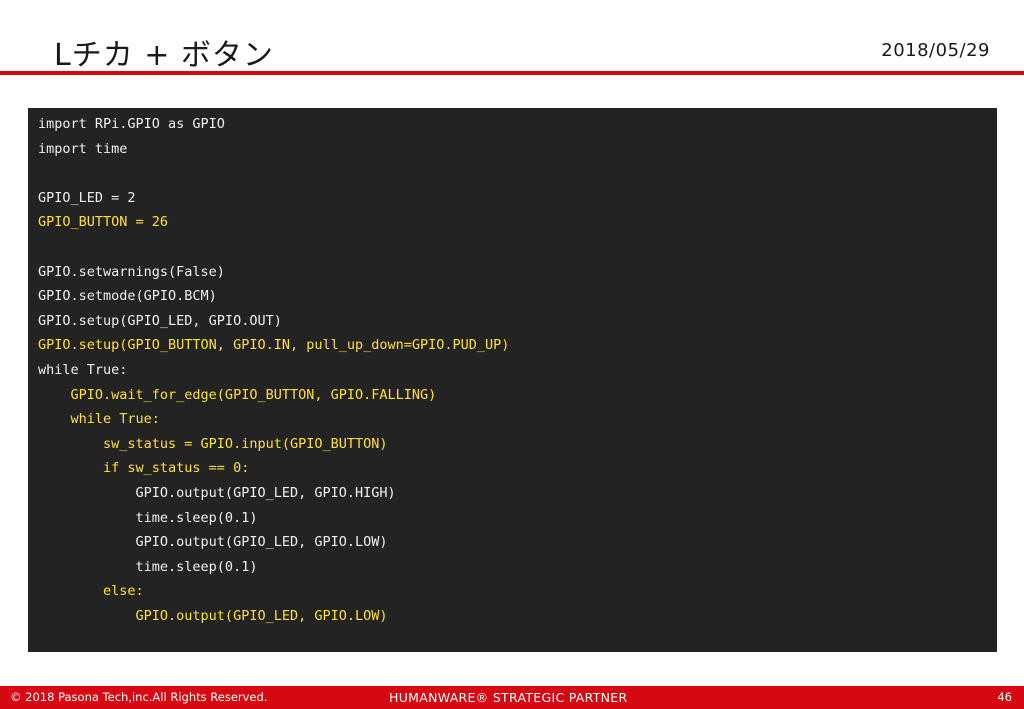 Image resolution: width=1024 pixels, height=709 pixels. Describe the element at coordinates (1004, 697) in the screenshot. I see `page-number: 46` at that location.